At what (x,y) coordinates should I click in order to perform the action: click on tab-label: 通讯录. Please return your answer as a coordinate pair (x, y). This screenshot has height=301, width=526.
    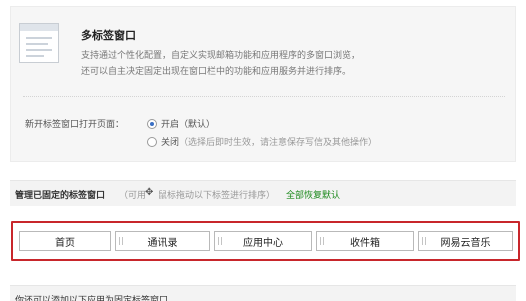
    Looking at the image, I should click on (162, 243).